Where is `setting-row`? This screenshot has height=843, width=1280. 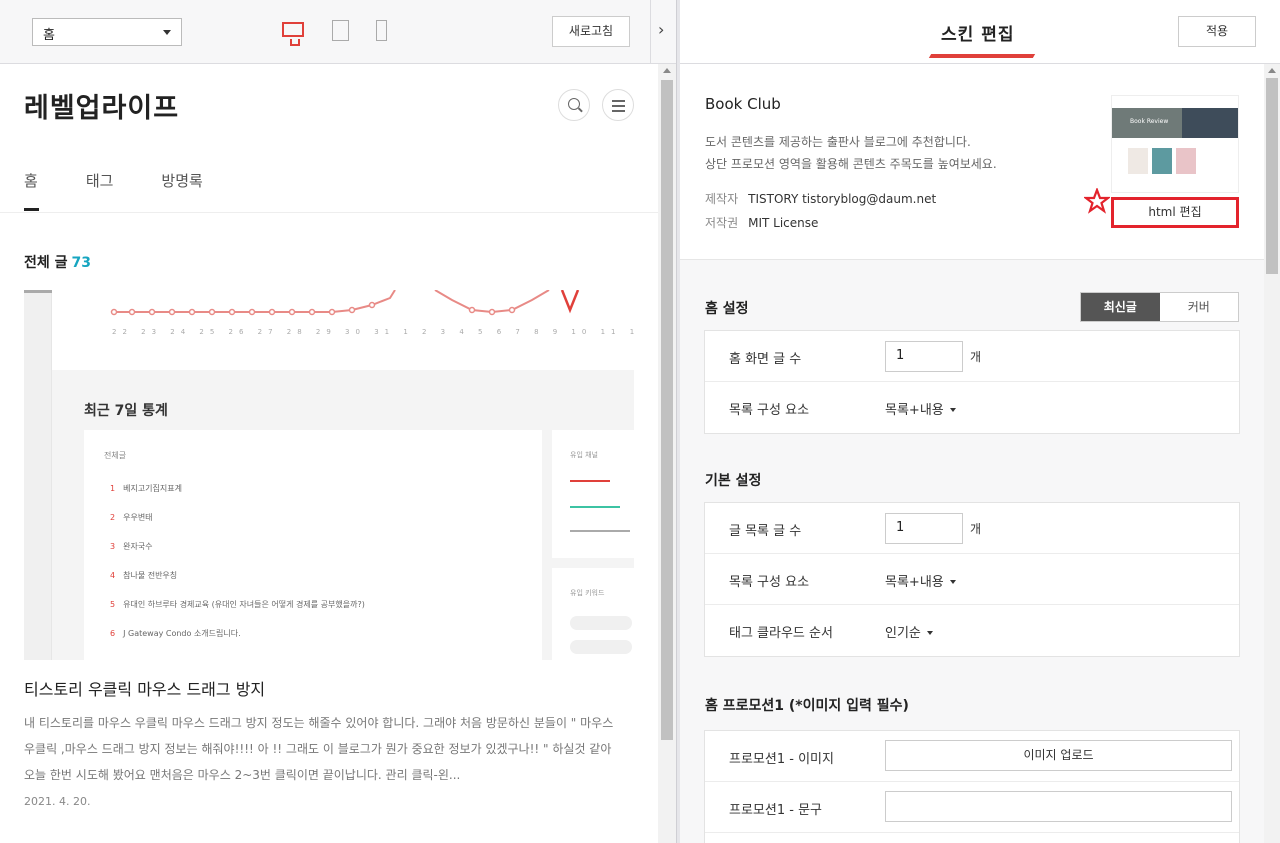
setting-row is located at coordinates (972, 838).